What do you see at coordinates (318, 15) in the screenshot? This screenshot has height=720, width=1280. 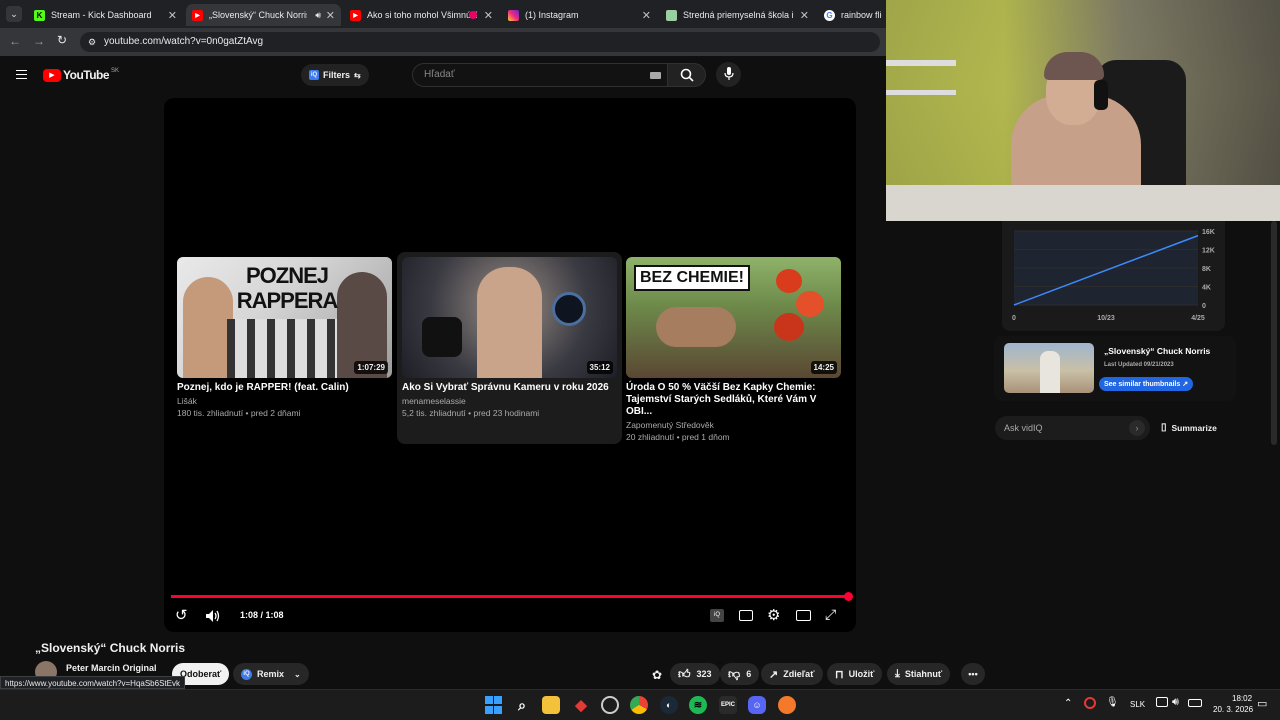 I see `speaker-icon: 🔊︎` at bounding box center [318, 15].